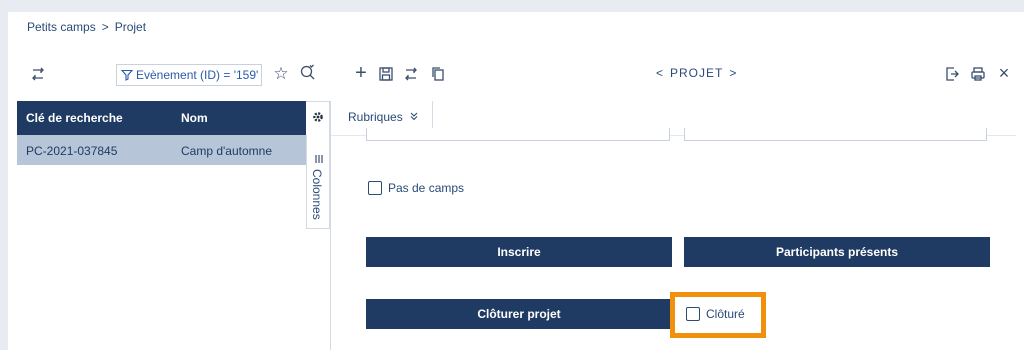 The image size is (1024, 350). What do you see at coordinates (837, 252) in the screenshot?
I see `participants-present-button: Participants présents` at bounding box center [837, 252].